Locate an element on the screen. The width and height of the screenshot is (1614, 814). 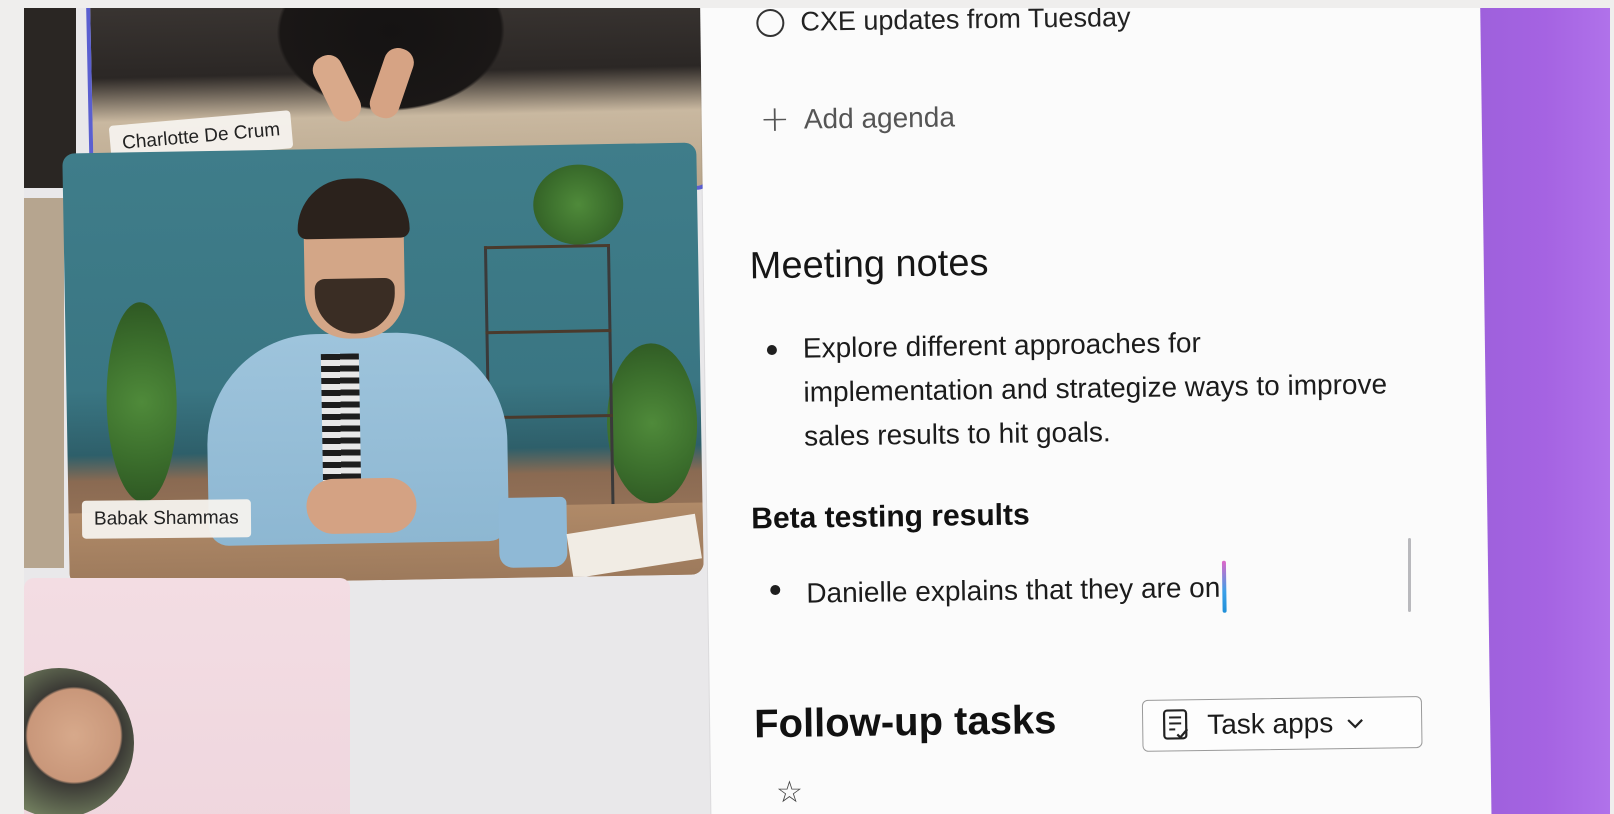
task-list-icon is located at coordinates (1175, 724).